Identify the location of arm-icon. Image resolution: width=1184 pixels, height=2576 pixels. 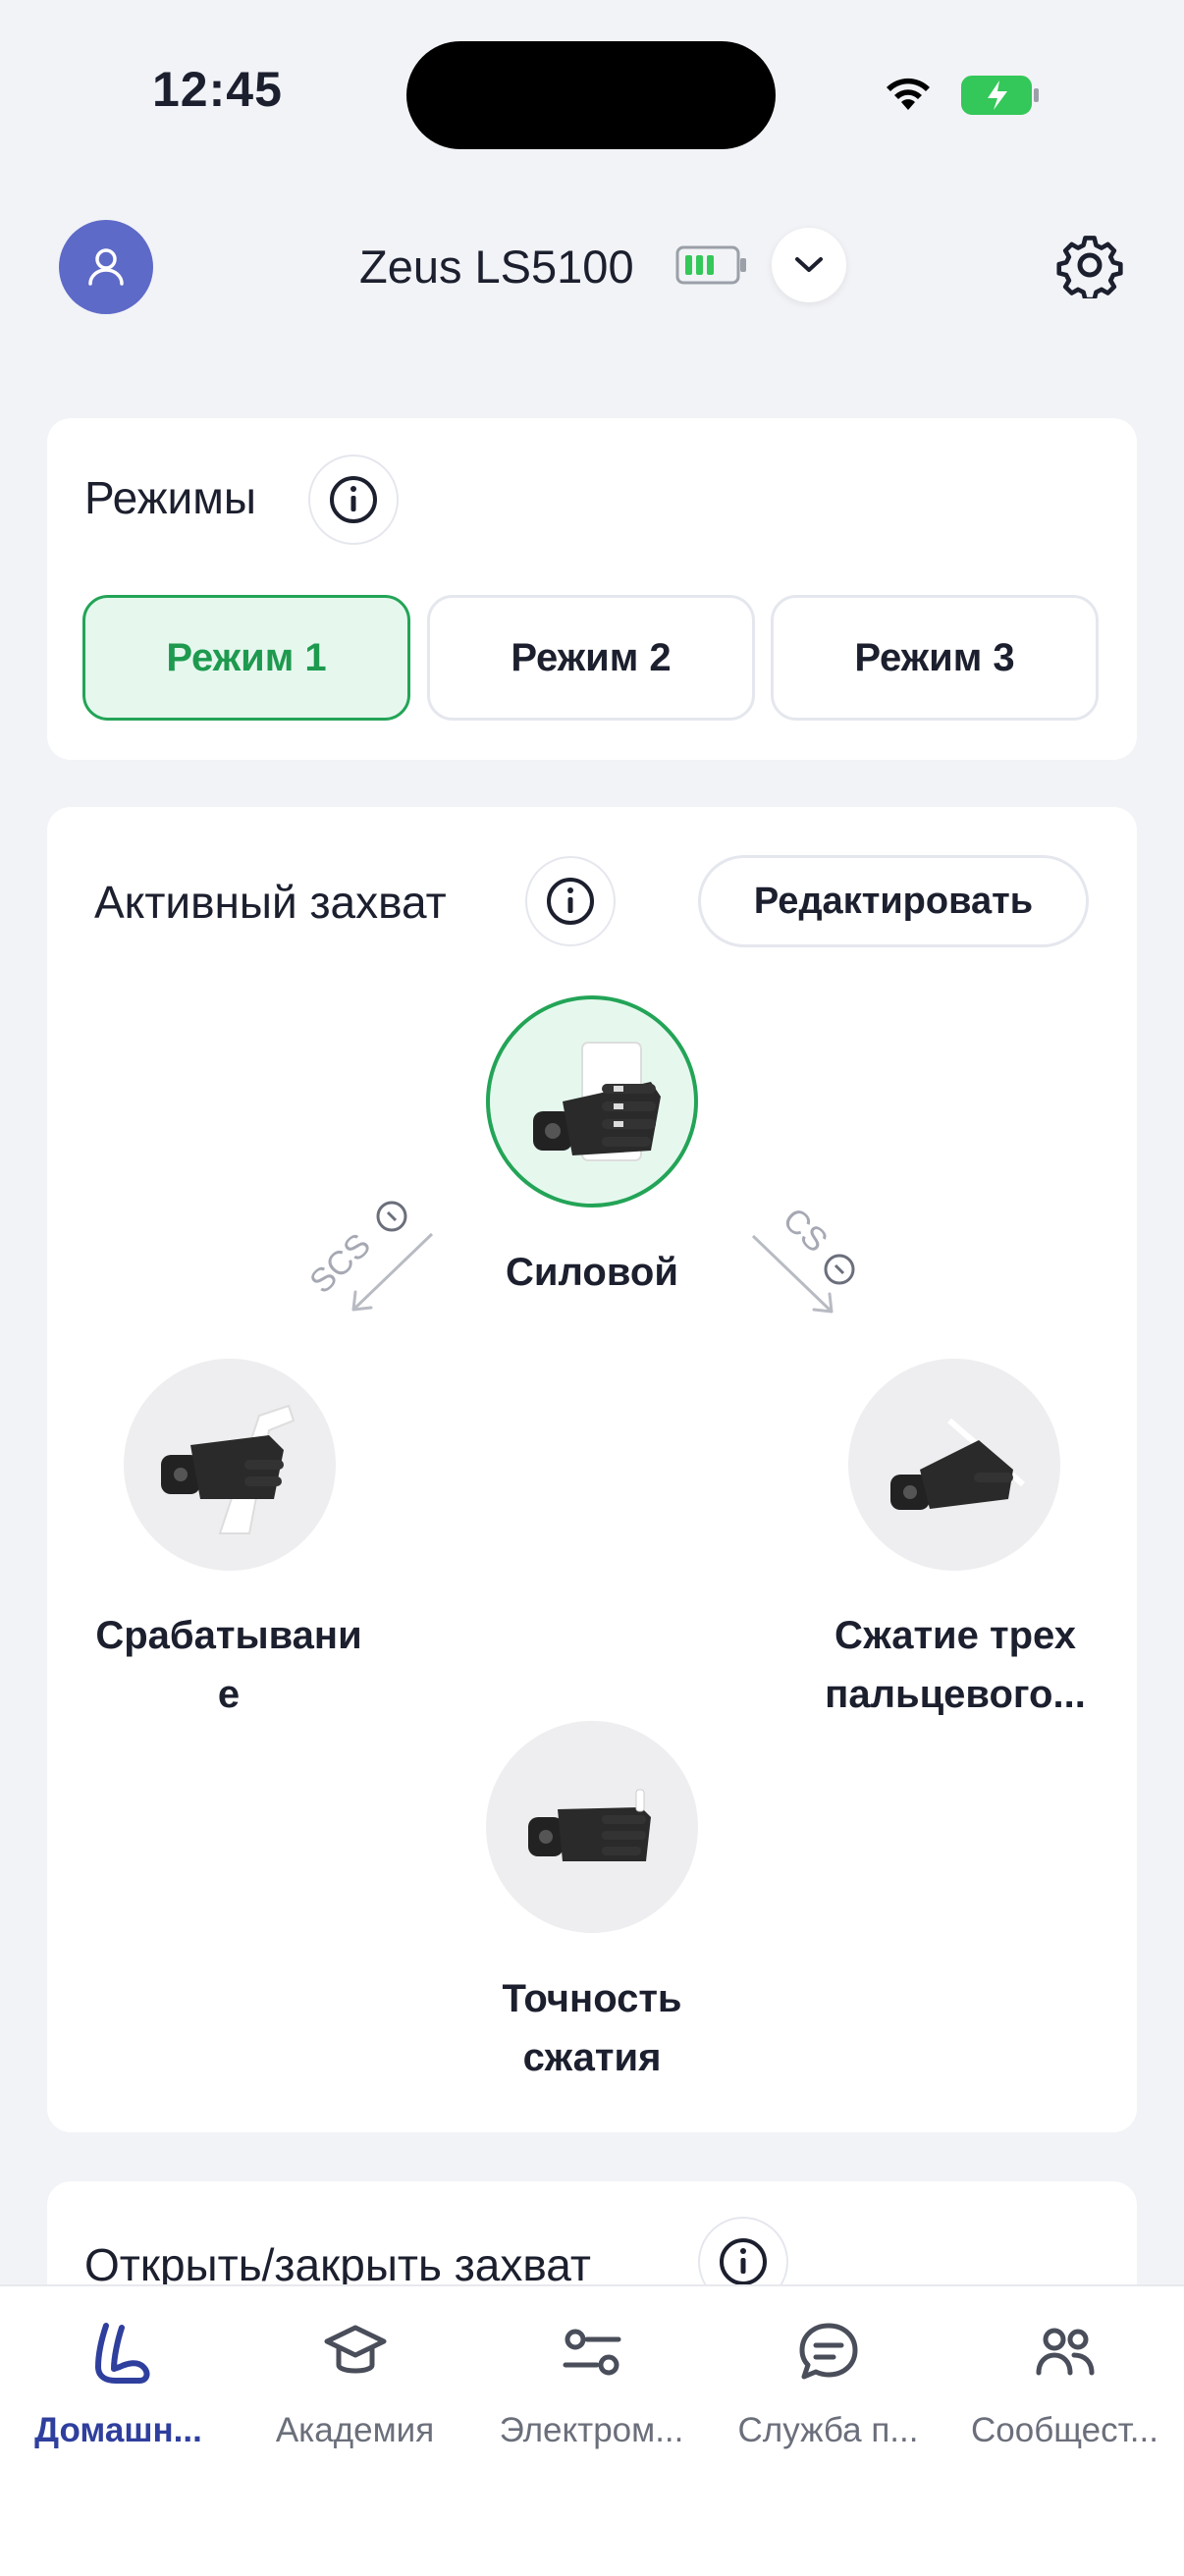
(118, 2352).